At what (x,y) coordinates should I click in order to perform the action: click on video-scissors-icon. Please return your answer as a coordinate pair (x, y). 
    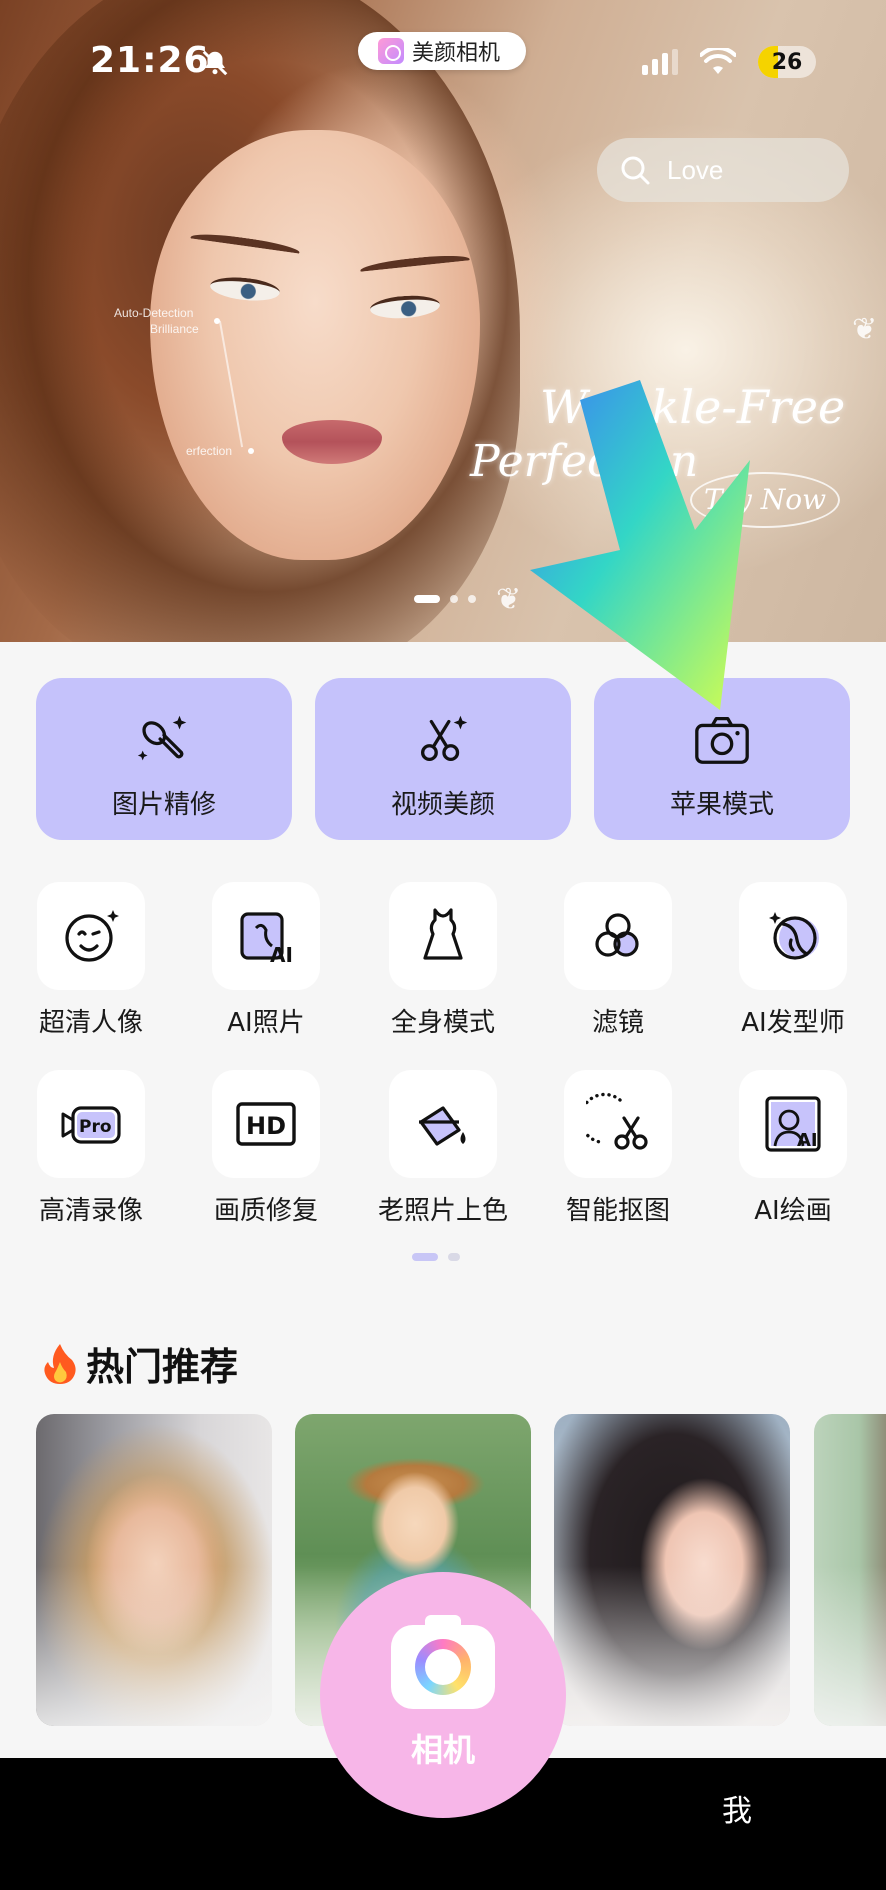
    Looking at the image, I should click on (444, 738).